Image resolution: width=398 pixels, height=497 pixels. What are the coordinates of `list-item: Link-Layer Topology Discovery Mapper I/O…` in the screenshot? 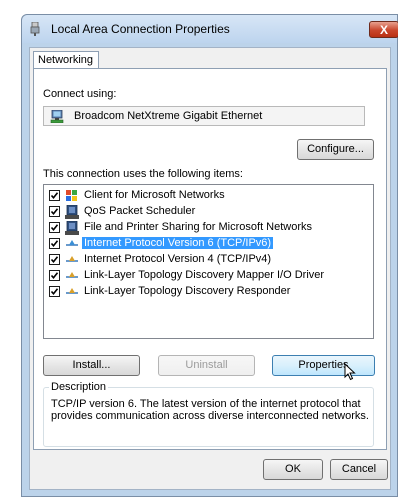 It's located at (208, 276).